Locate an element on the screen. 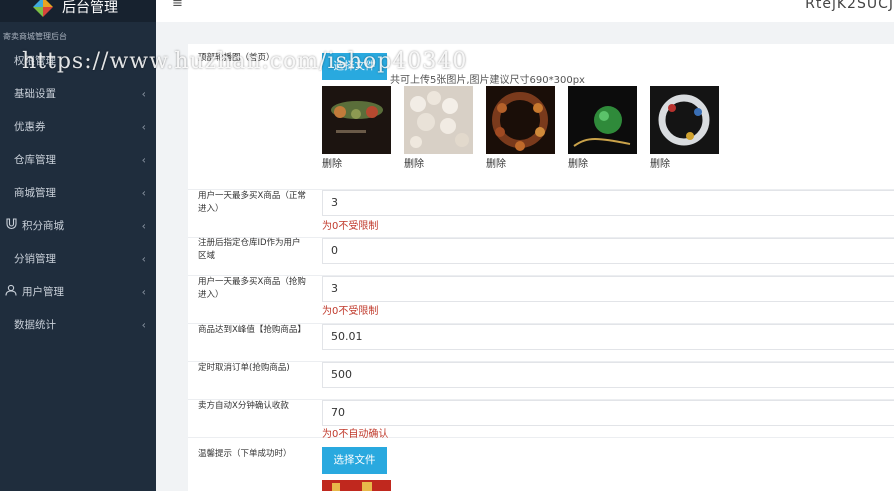  banner-delete-4: 删除 is located at coordinates (578, 162).